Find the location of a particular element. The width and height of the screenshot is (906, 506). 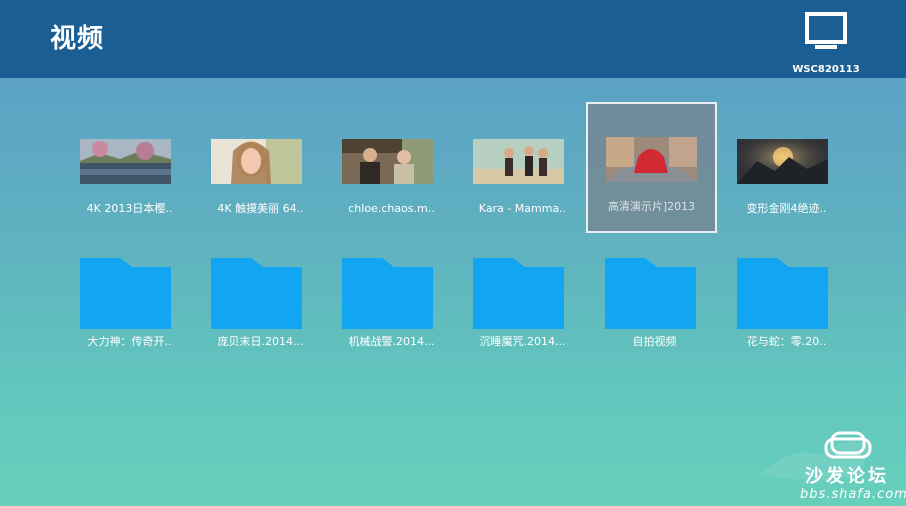

video-item: 4K 2013日本樱.. is located at coordinates (129, 169).